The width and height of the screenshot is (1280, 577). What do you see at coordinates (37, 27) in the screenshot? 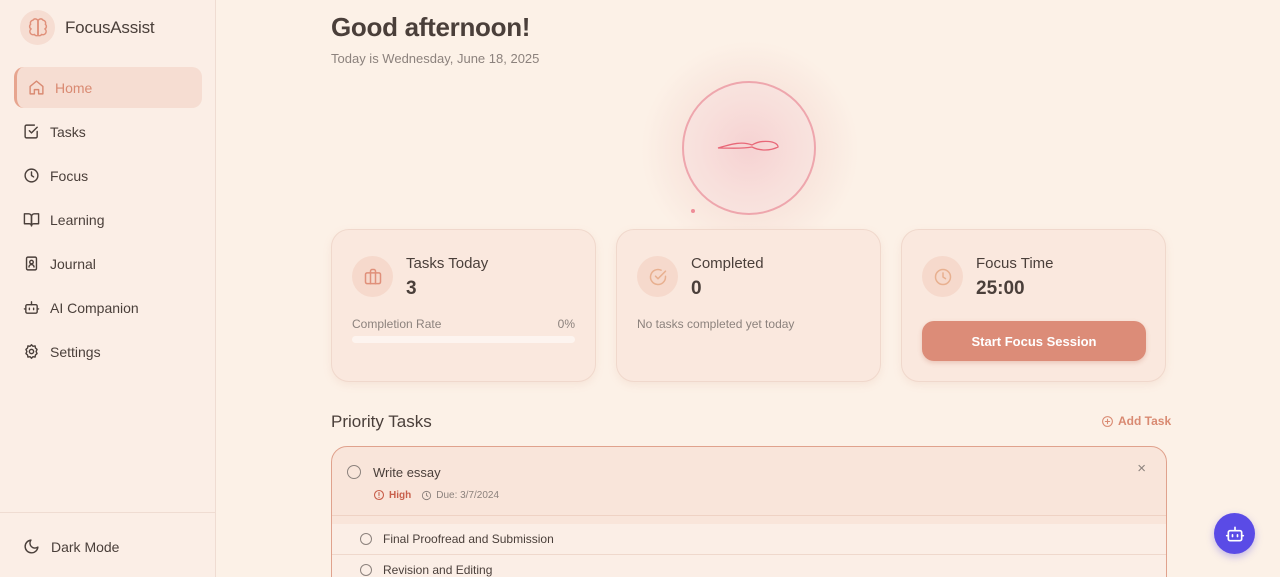
I see `brain-icon` at bounding box center [37, 27].